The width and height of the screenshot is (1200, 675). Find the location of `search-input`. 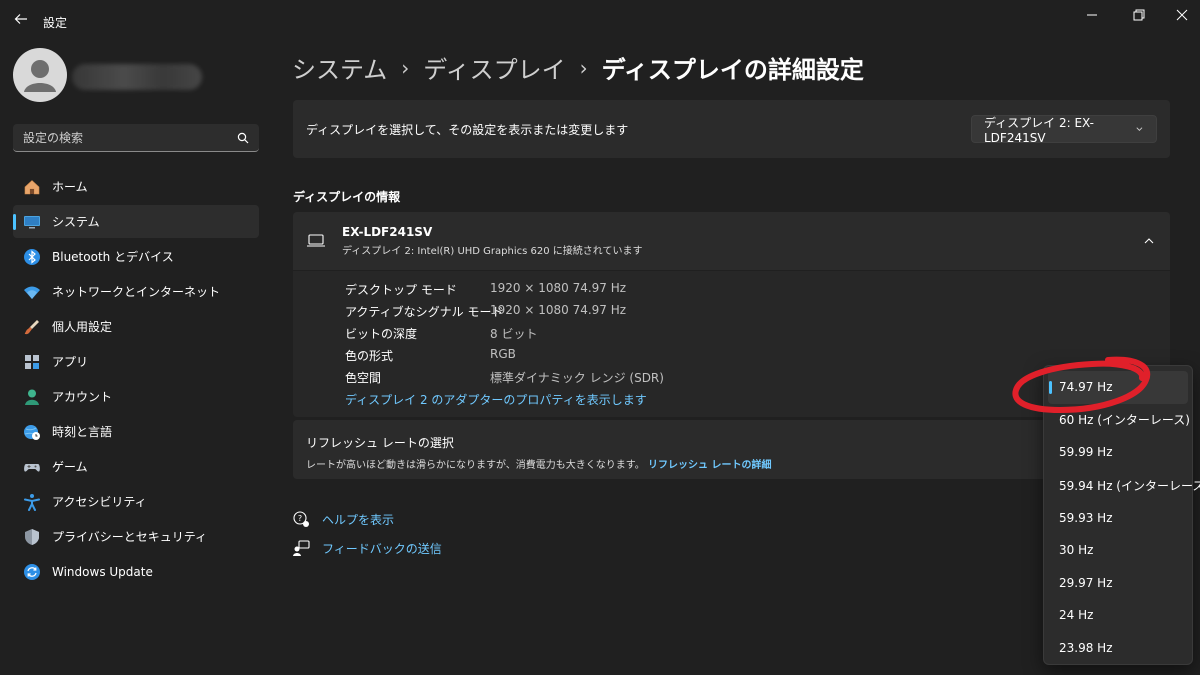

search-input is located at coordinates (130, 137).